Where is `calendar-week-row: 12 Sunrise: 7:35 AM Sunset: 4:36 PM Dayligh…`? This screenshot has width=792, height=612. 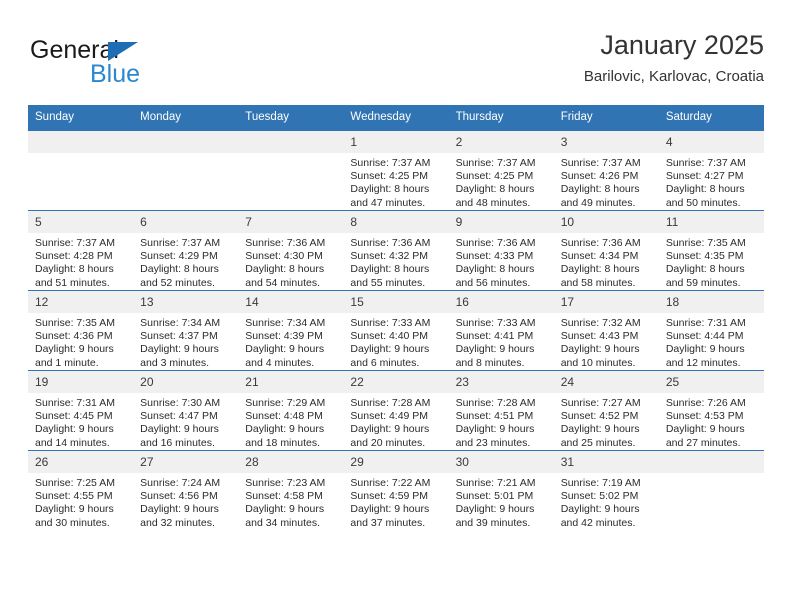
calendar-week-row: 12 Sunrise: 7:35 AM Sunset: 4:36 PM Dayligh… is located at coordinates (396, 330).